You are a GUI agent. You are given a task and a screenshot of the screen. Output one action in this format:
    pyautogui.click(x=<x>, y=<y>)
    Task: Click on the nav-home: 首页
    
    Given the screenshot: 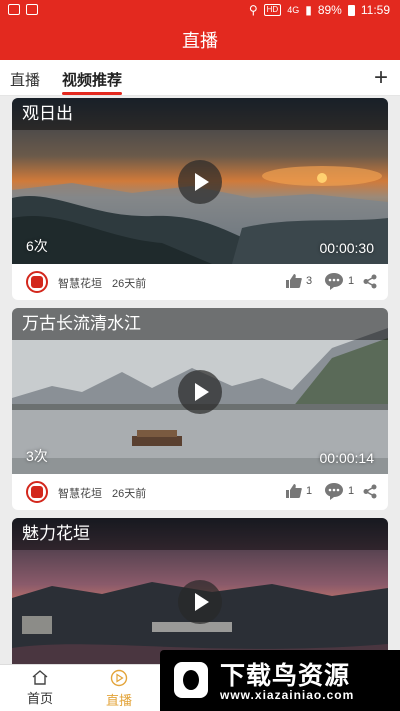 What is the action you would take?
    pyautogui.click(x=40, y=688)
    